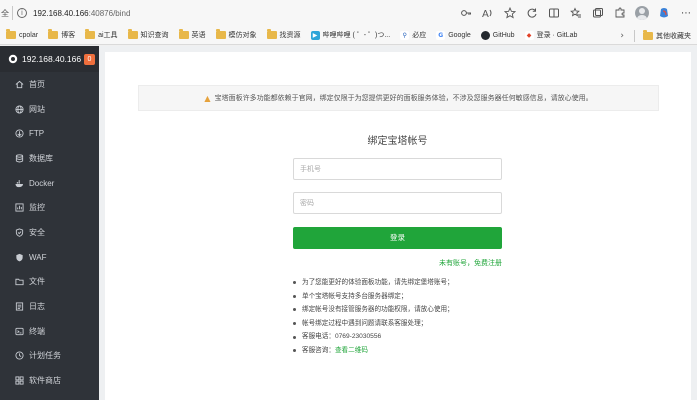 Image resolution: width=697 pixels, height=400 pixels. I want to click on home-icon, so click(19, 84).